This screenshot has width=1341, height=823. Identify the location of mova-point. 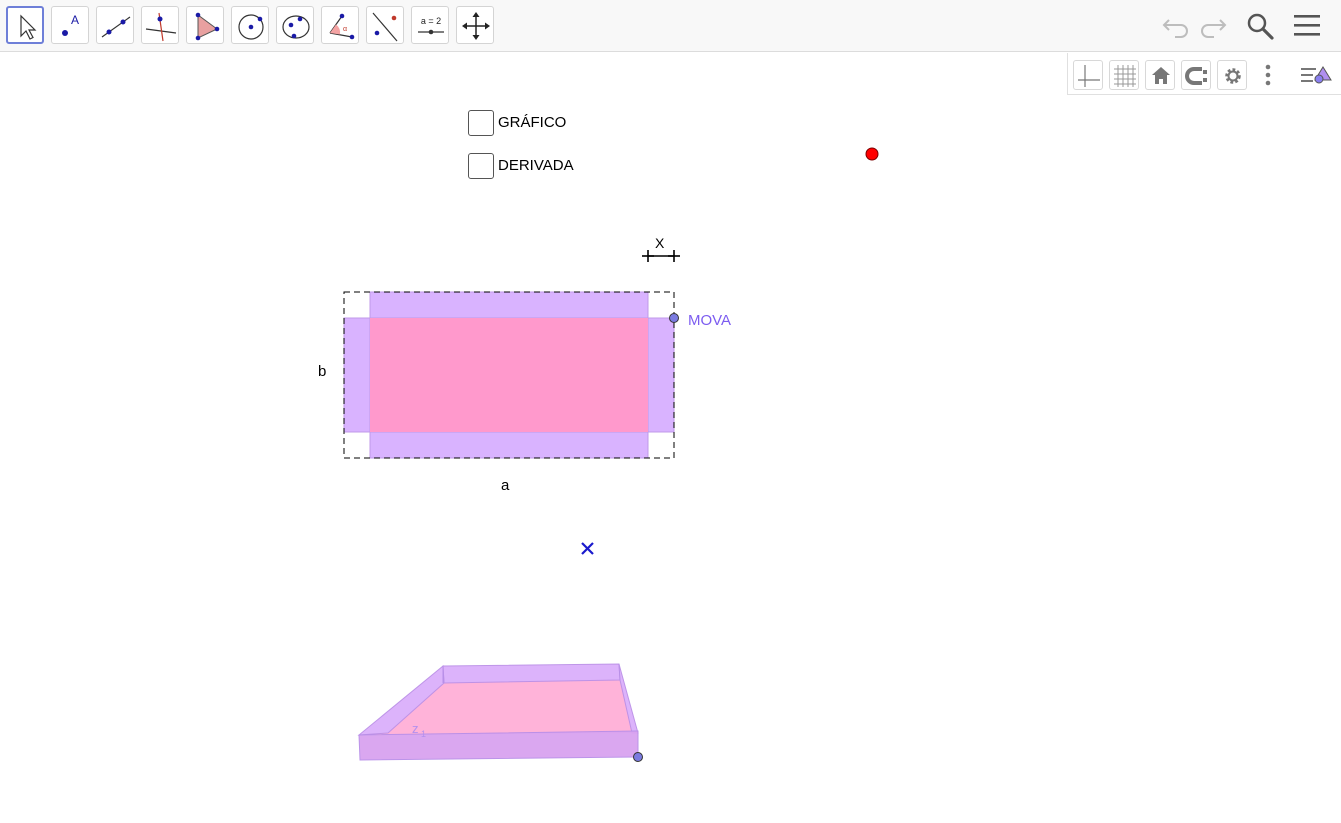
(674, 318).